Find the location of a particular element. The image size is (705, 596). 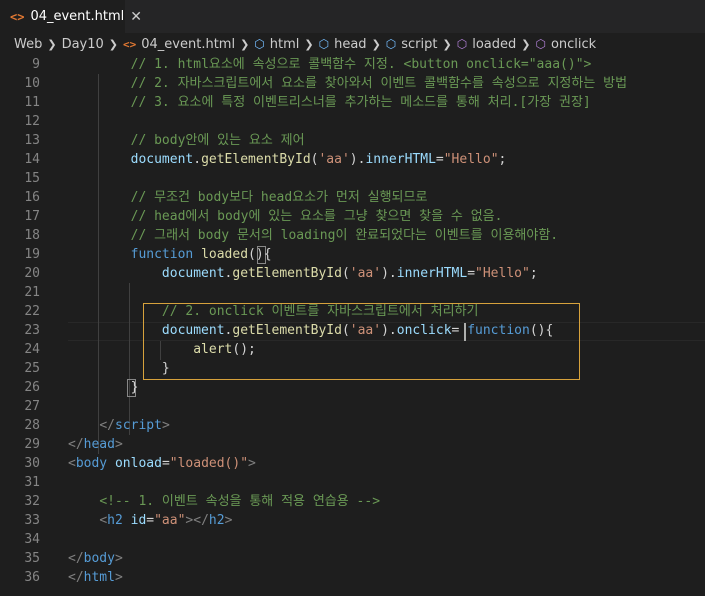

line-number: 13 is located at coordinates (32, 140).